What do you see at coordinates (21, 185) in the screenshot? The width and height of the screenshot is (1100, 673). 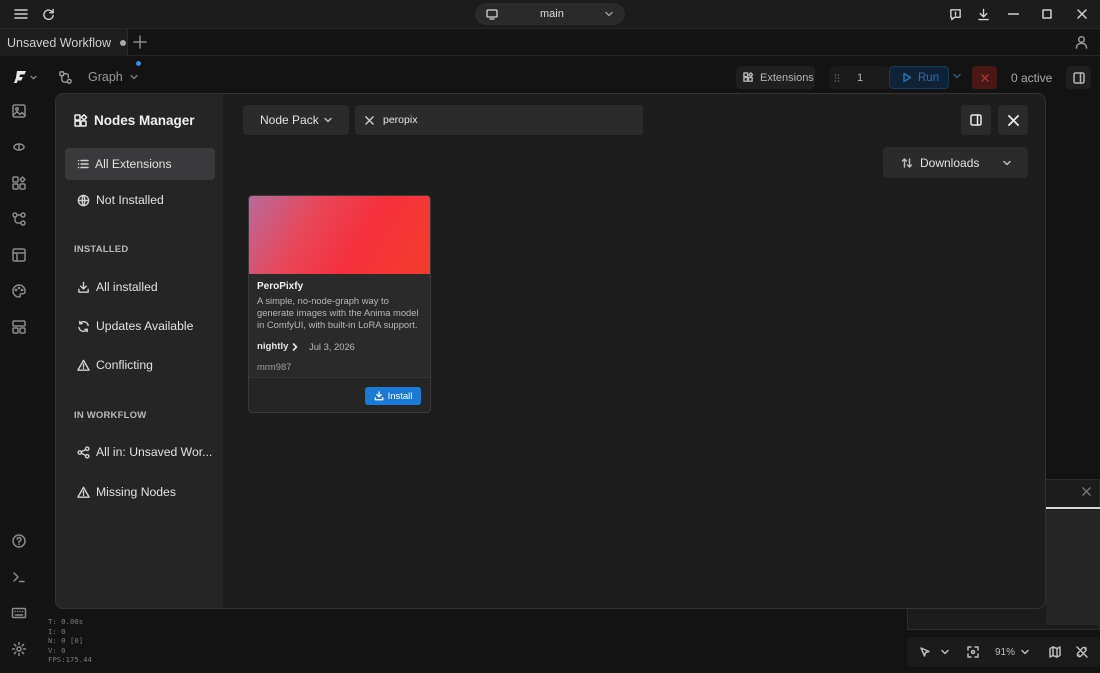 I see `node-library-icon` at bounding box center [21, 185].